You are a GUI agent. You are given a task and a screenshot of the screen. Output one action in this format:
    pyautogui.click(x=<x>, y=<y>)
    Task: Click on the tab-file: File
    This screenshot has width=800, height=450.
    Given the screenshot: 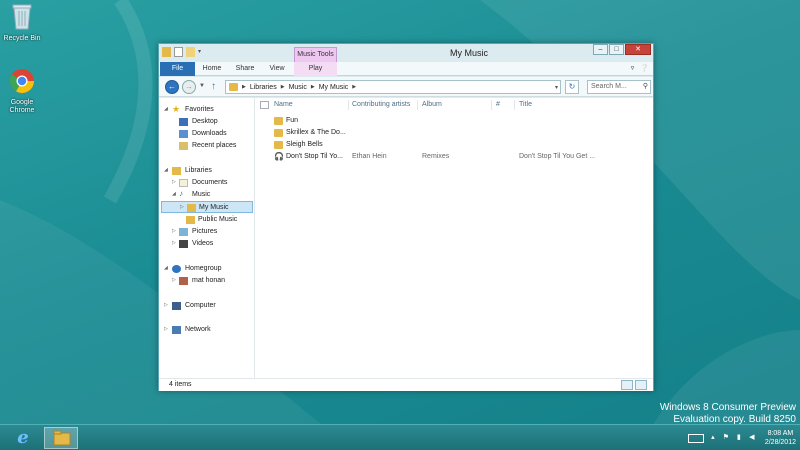 What is the action you would take?
    pyautogui.click(x=177, y=69)
    